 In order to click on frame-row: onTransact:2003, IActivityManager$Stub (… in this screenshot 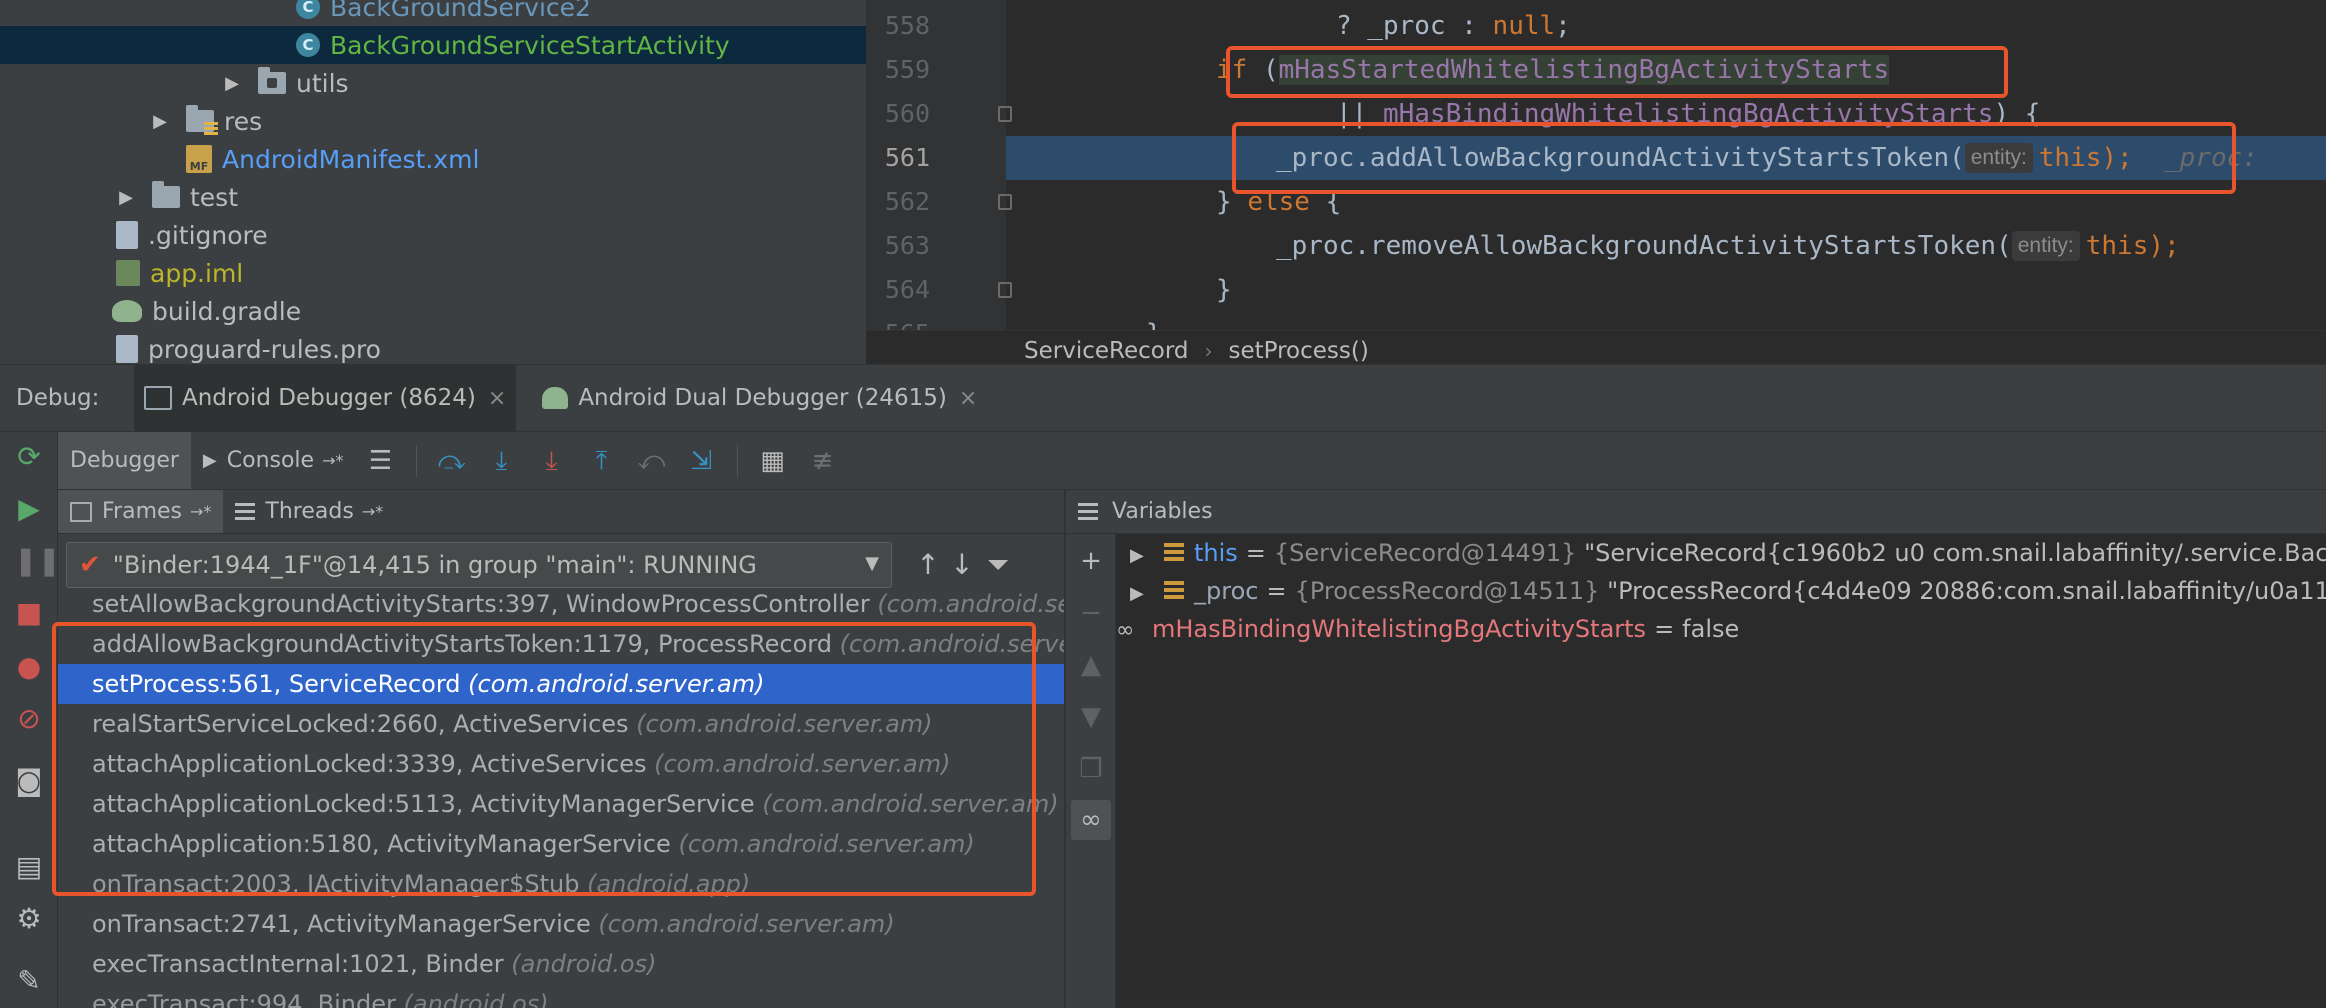, I will do `click(561, 884)`.